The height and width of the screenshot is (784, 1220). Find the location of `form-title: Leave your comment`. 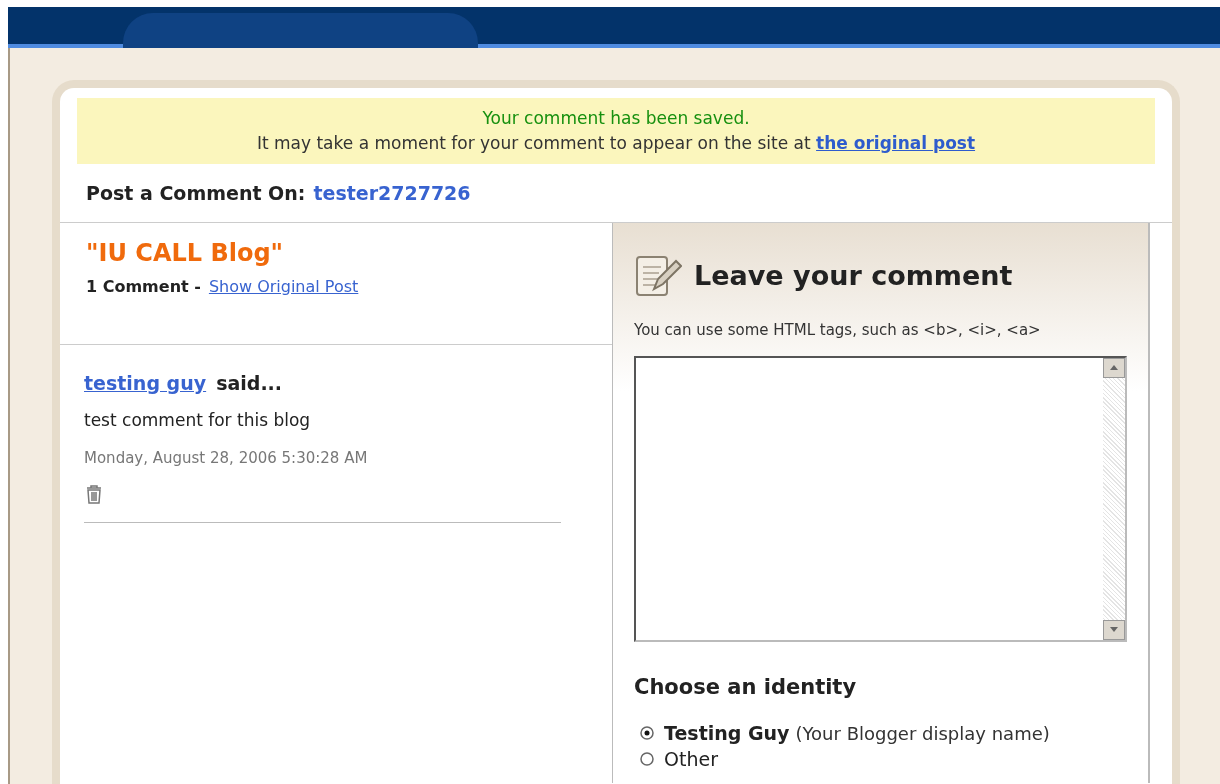

form-title: Leave your comment is located at coordinates (853, 275).